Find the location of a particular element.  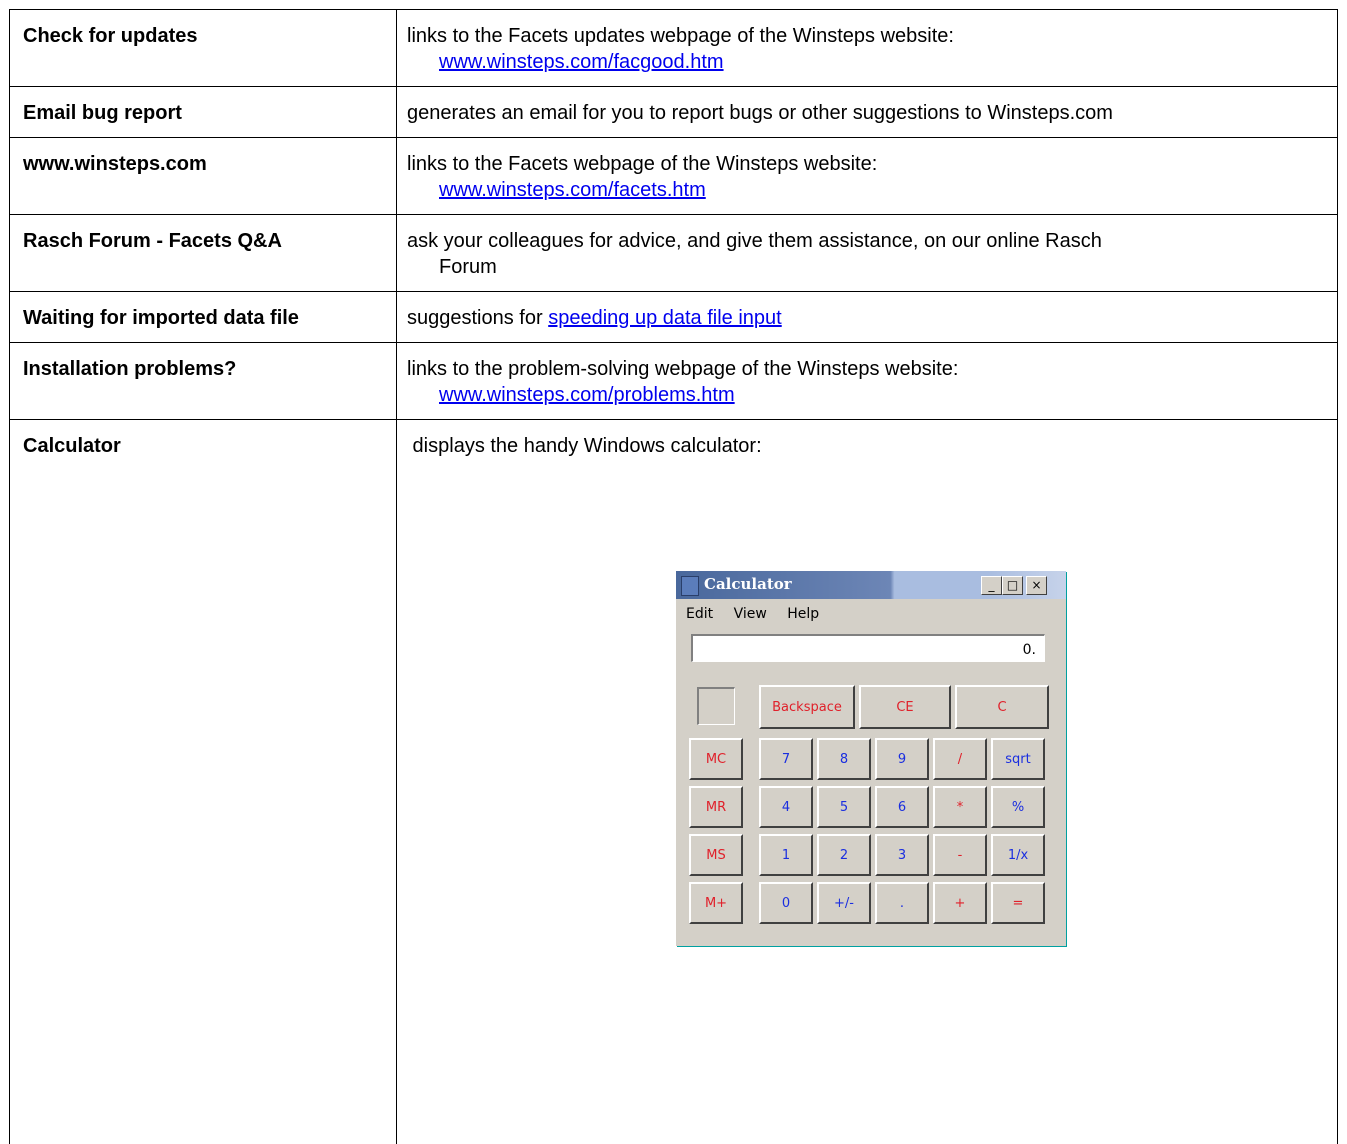

calculator-title: Calculator is located at coordinates (748, 584).